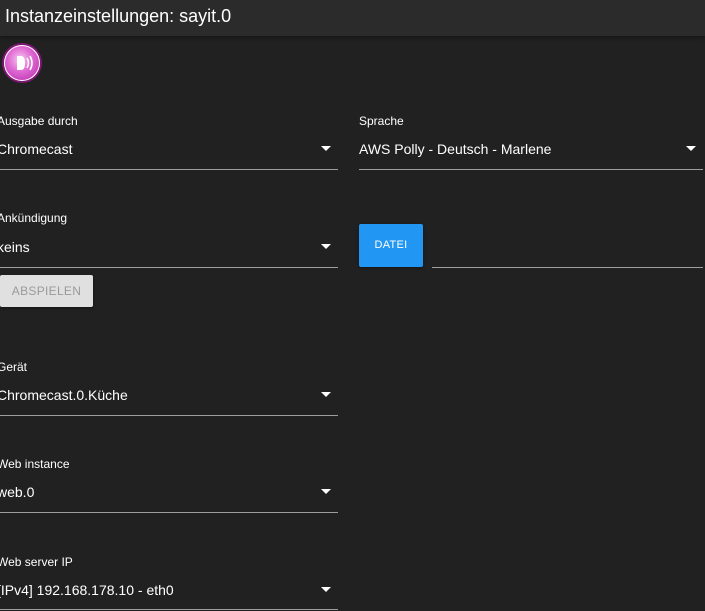 This screenshot has width=705, height=611. I want to click on output-label: Ausgabe durch, so click(39, 121).